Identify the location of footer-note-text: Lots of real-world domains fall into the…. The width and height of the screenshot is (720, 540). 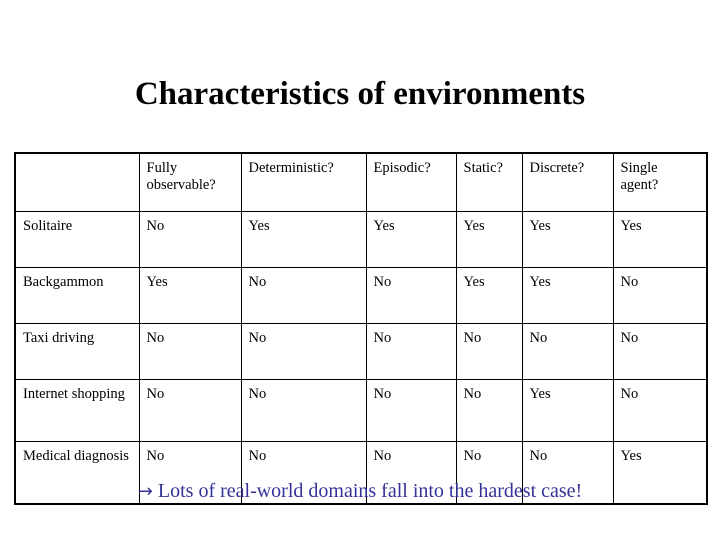
(370, 491).